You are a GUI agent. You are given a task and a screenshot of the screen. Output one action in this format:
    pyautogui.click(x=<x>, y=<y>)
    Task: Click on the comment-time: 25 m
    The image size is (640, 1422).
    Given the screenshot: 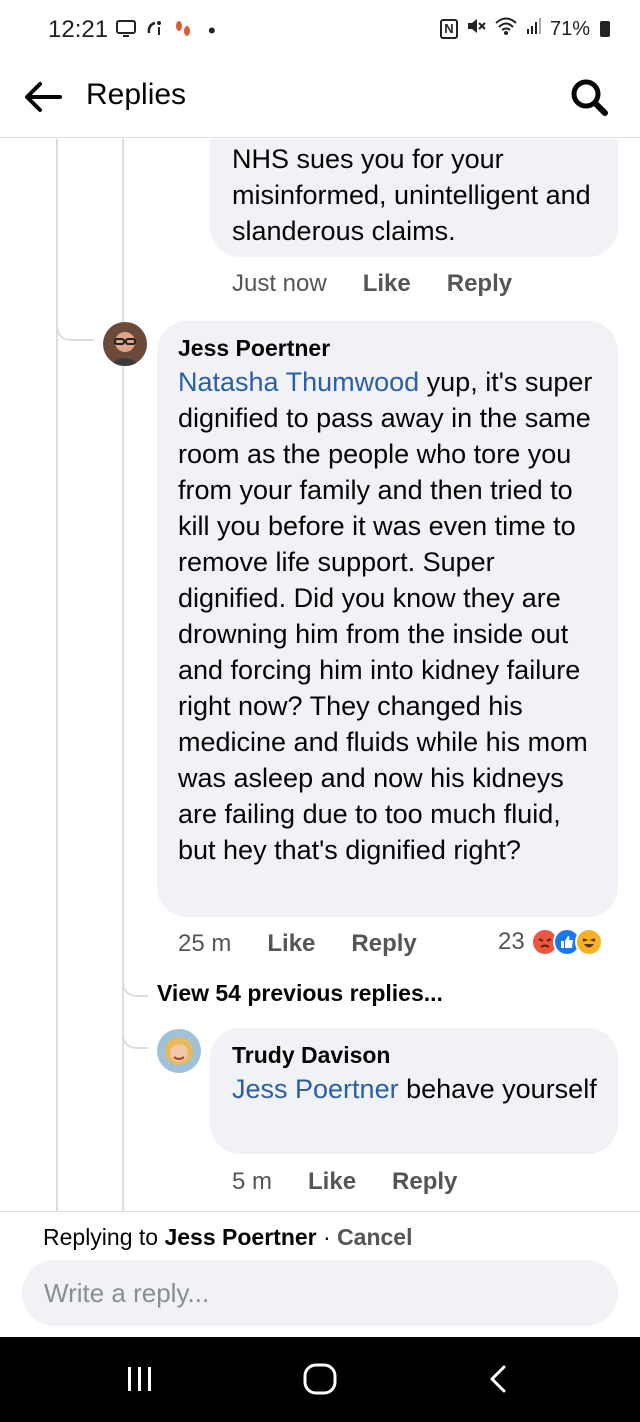 What is the action you would take?
    pyautogui.click(x=205, y=943)
    